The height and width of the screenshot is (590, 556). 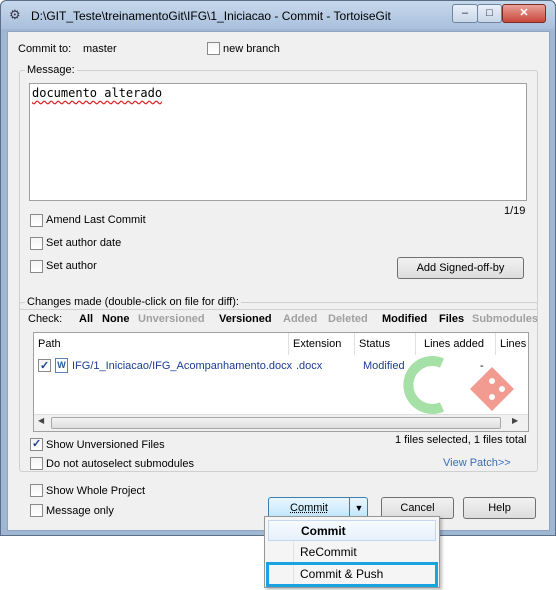 What do you see at coordinates (41, 420) in the screenshot?
I see `scroll-left-icon: ◀` at bounding box center [41, 420].